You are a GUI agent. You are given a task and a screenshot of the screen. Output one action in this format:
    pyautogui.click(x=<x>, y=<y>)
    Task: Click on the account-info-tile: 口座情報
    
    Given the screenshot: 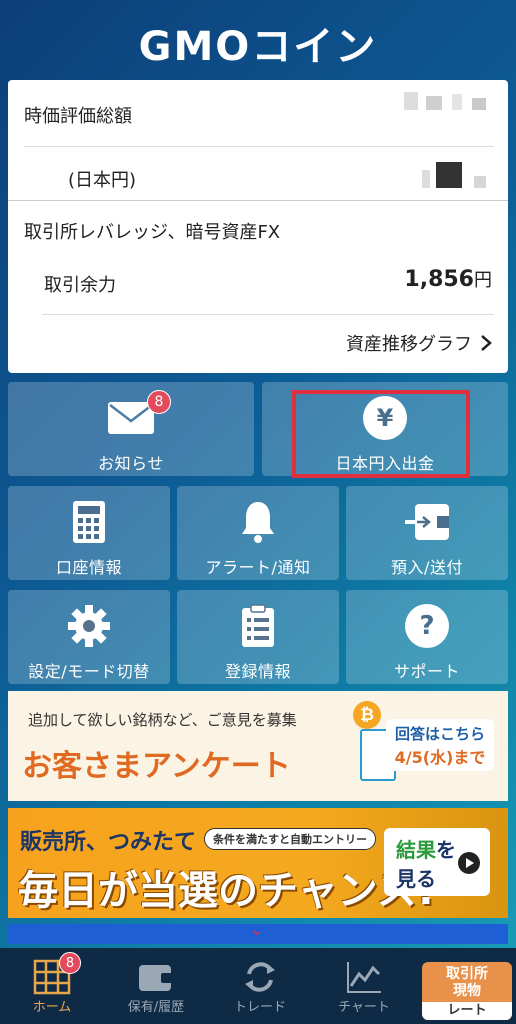 What is the action you would take?
    pyautogui.click(x=89, y=533)
    